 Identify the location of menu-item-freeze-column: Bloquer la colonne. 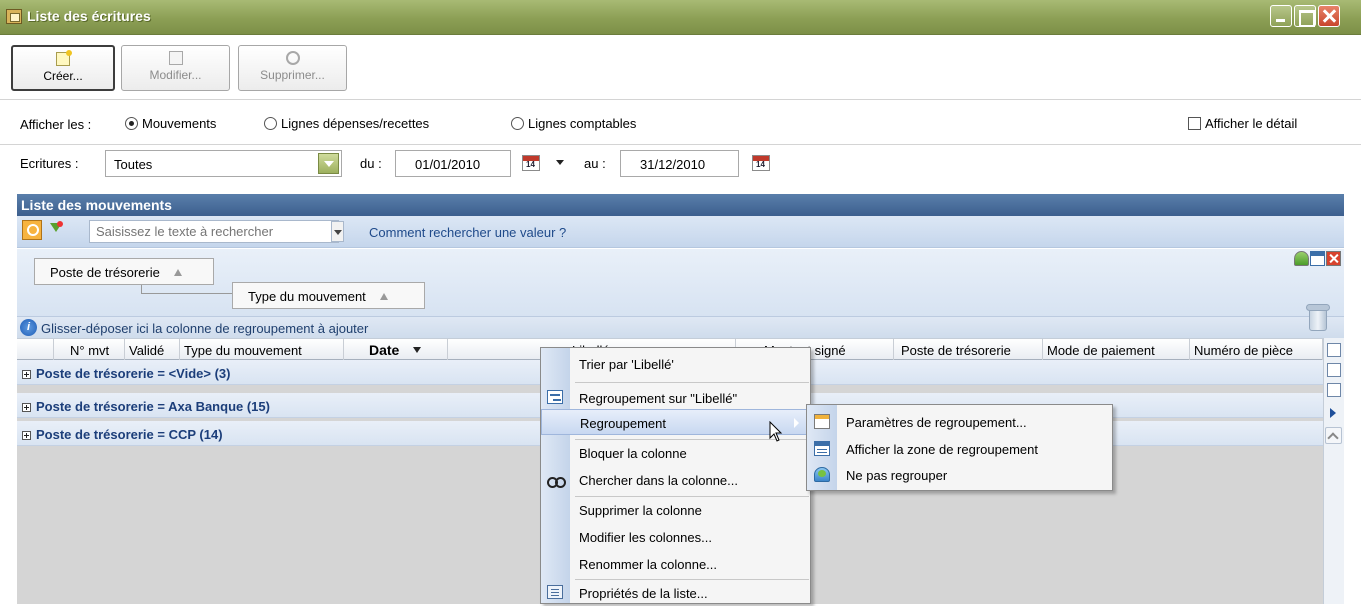
(675, 453).